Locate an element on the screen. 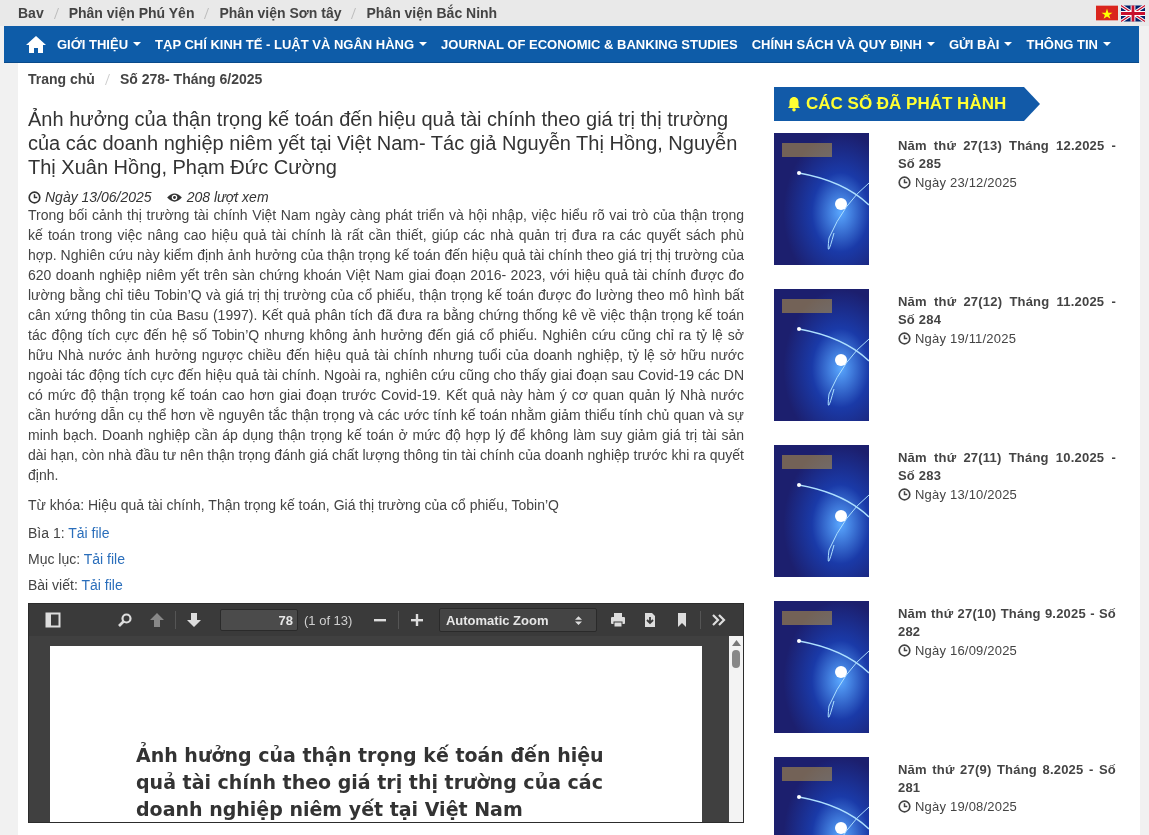  scroll-up-arrow-icon is located at coordinates (736, 643).